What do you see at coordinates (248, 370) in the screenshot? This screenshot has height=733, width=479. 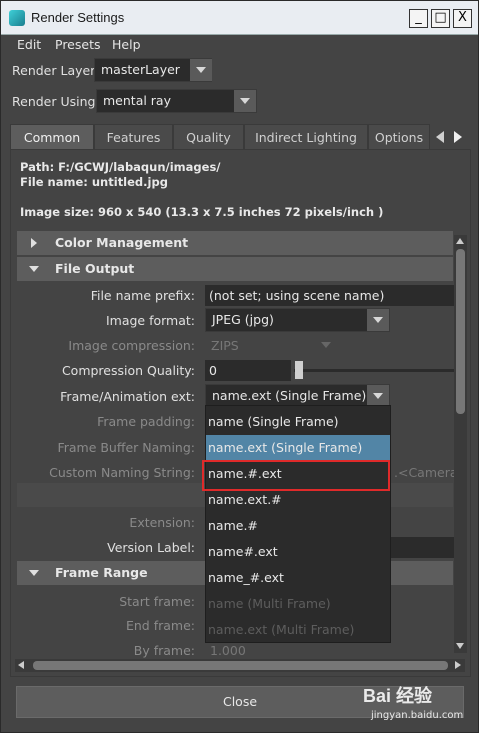 I see `compression-quality-input: 0` at bounding box center [248, 370].